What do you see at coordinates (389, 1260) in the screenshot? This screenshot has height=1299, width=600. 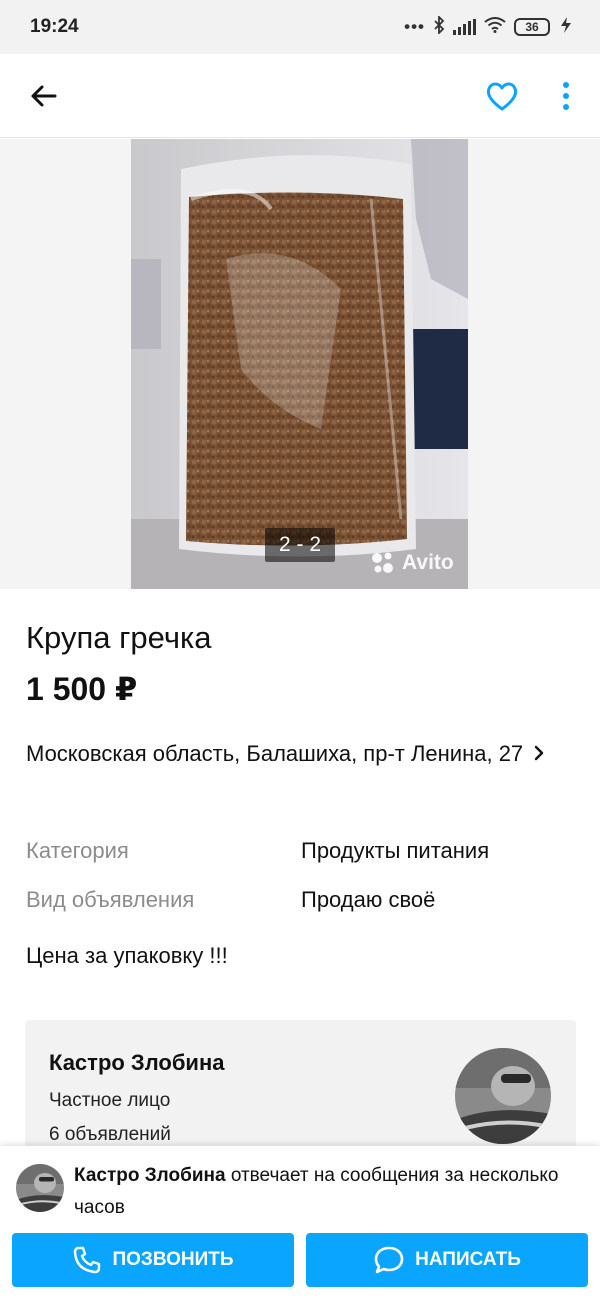 I see `chat-bubble-icon` at bounding box center [389, 1260].